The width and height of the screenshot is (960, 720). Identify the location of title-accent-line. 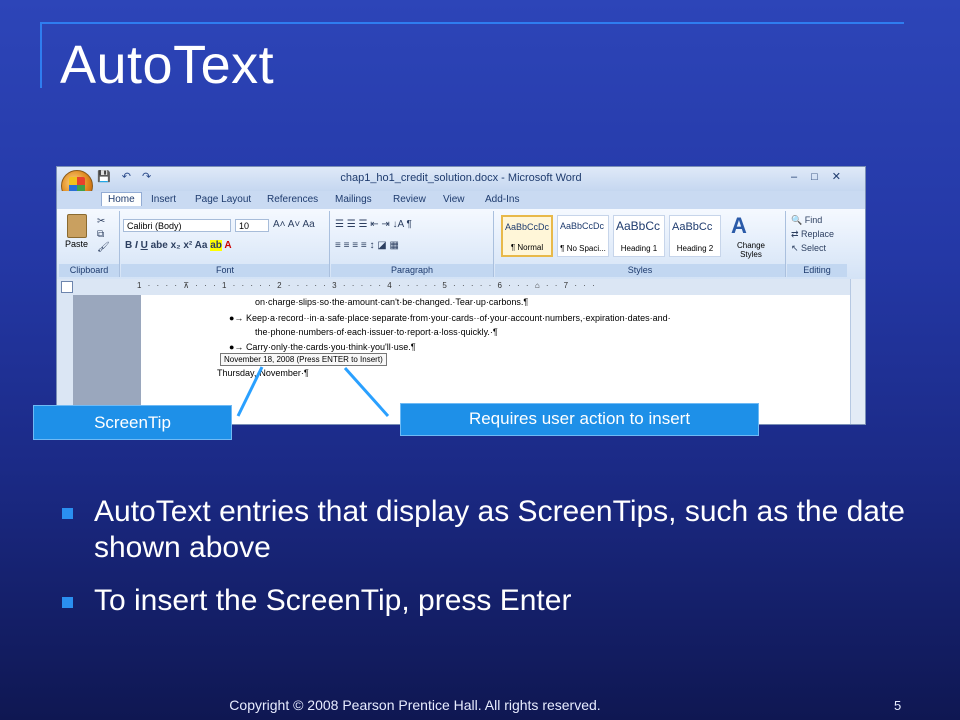
(472, 23).